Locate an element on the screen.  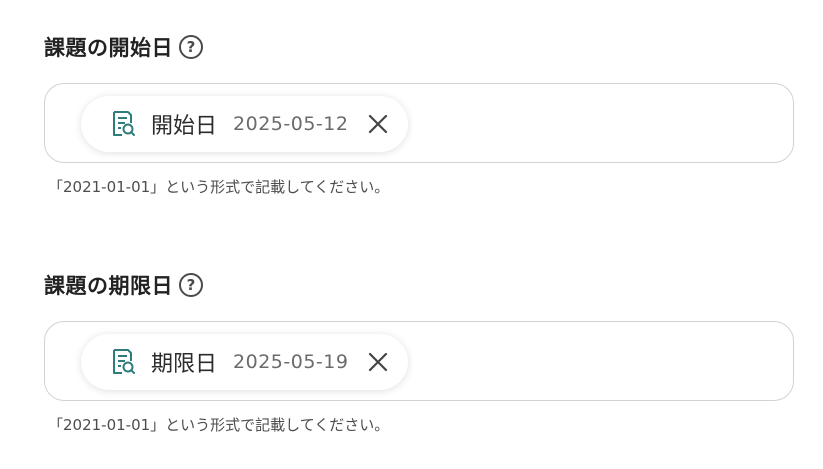
variable-chip-start-date: 開始日 2025-05-12 is located at coordinates (245, 124).